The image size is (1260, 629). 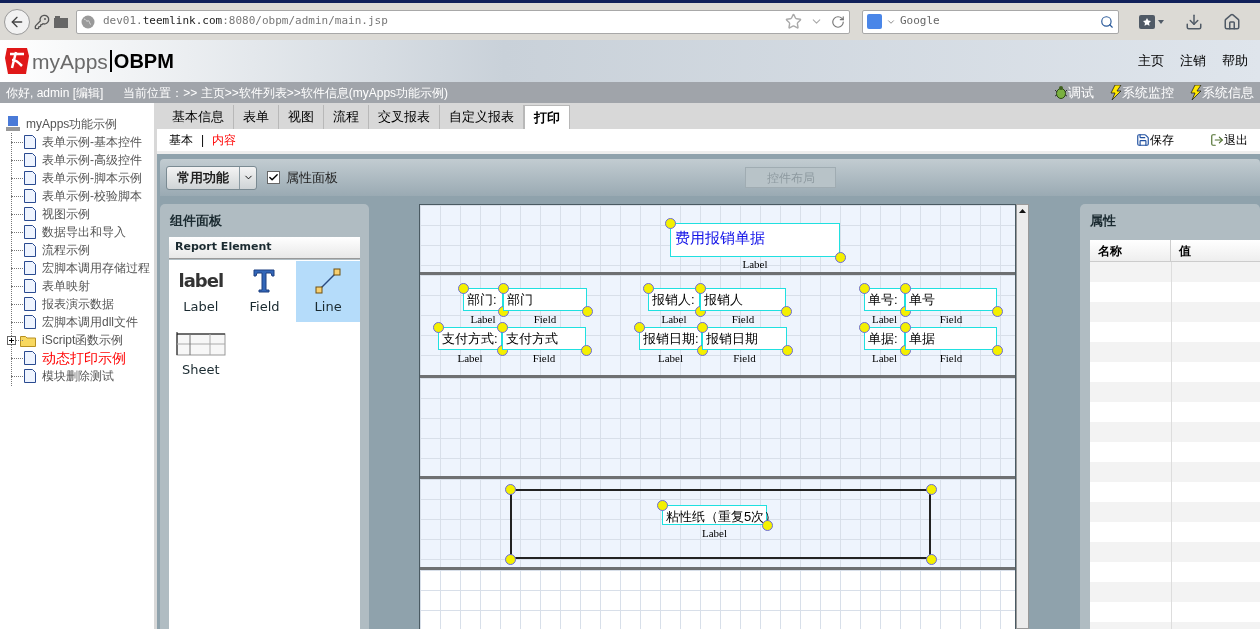 I want to click on search-field: Google, so click(x=990, y=21).